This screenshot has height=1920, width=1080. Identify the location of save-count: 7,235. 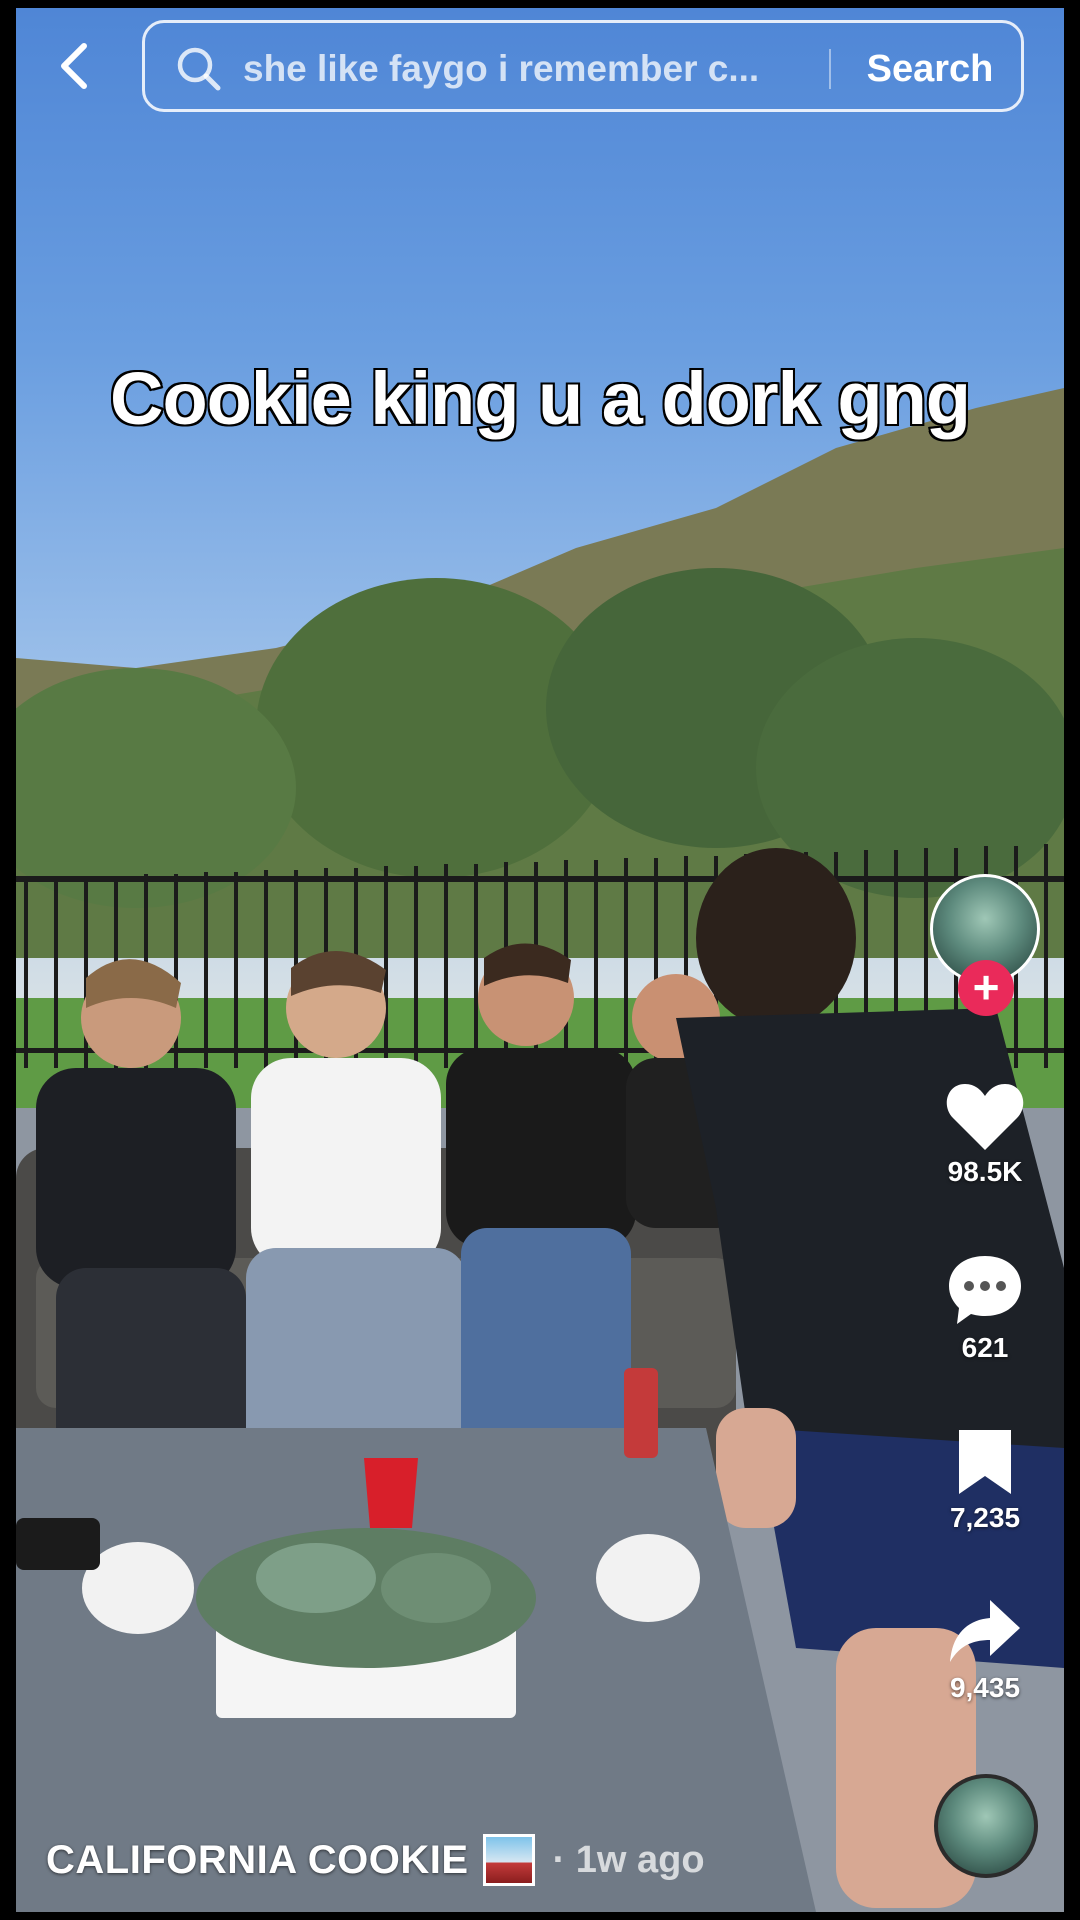
(985, 1517).